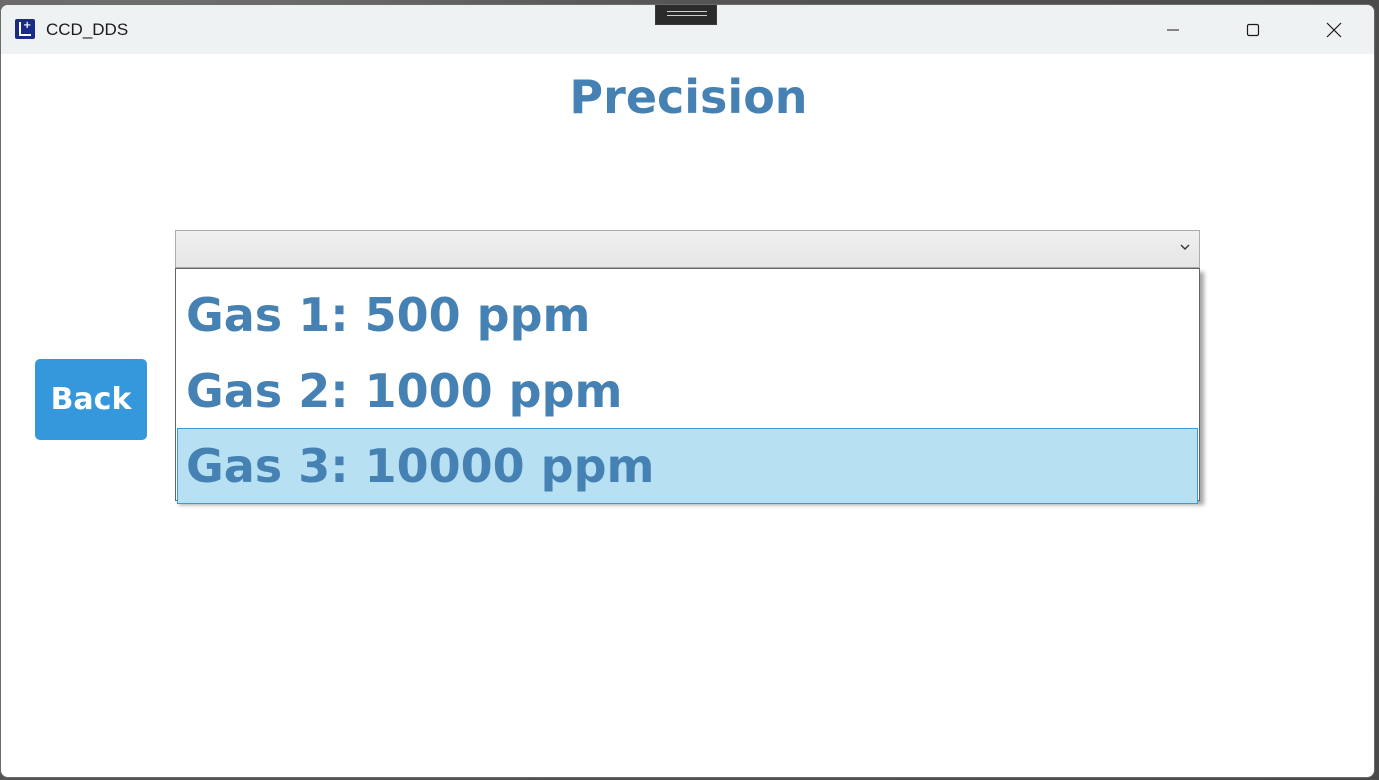 Image resolution: width=1379 pixels, height=780 pixels. Describe the element at coordinates (687, 249) in the screenshot. I see `precision-combobox` at that location.